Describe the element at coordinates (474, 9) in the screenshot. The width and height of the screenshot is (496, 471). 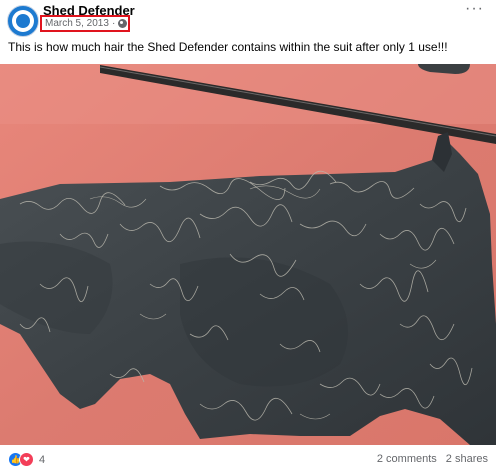
I see `more-options-button: ···` at that location.